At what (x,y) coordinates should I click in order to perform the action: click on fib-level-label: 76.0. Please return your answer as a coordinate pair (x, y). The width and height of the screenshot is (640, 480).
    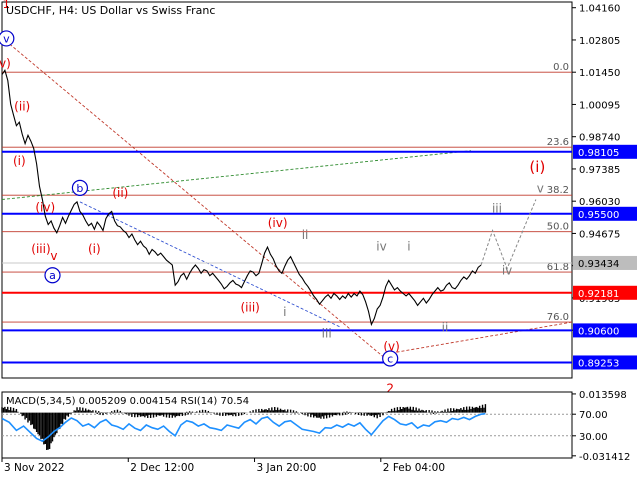
    Looking at the image, I should click on (558, 317).